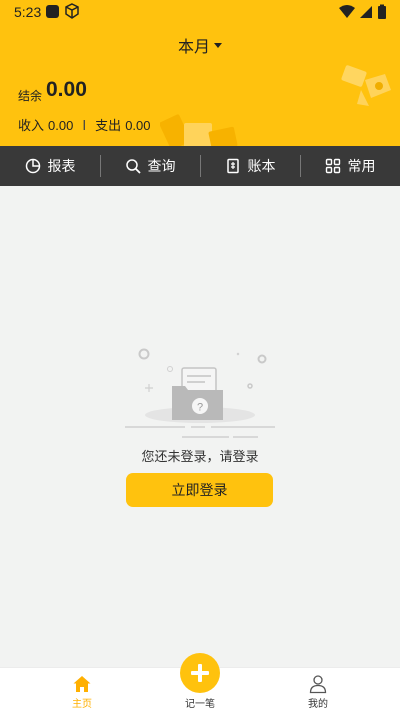 This screenshot has width=400, height=711. What do you see at coordinates (366, 85) in the screenshot?
I see `decorative-stationery-icon` at bounding box center [366, 85].